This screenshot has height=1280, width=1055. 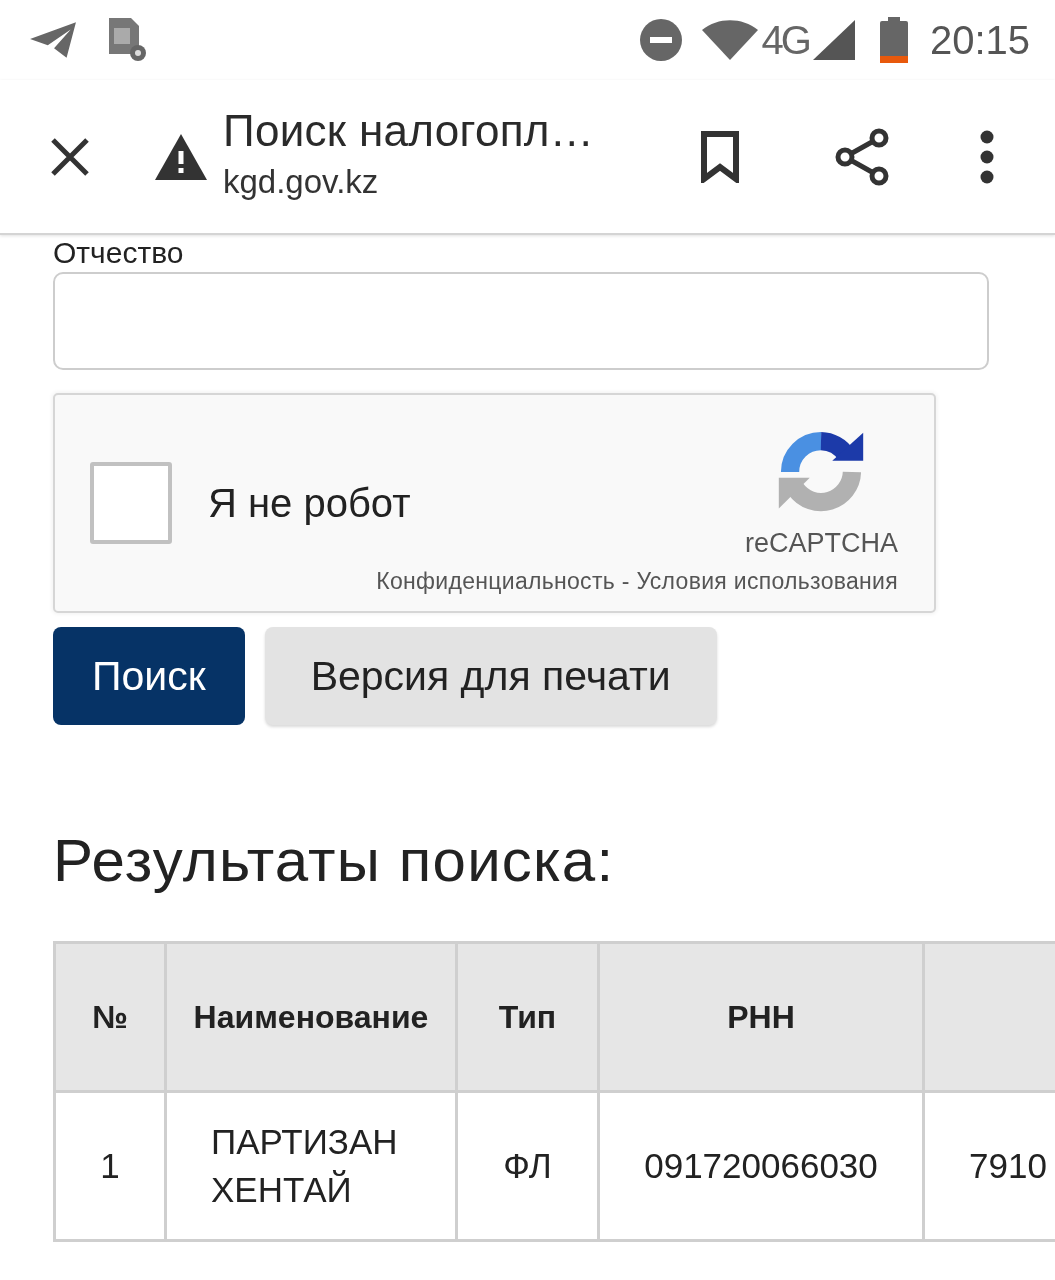 I want to click on paper-plane-icon, so click(x=53, y=40).